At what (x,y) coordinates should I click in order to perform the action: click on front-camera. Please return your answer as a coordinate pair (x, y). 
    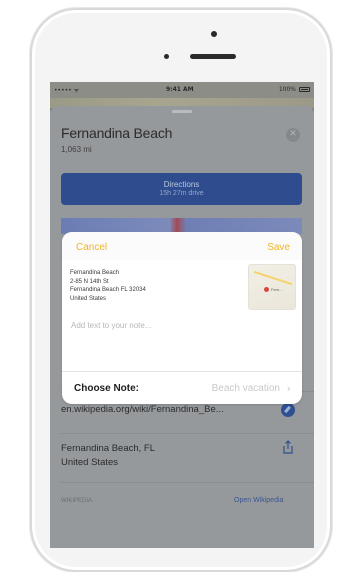
    Looking at the image, I should click on (214, 34).